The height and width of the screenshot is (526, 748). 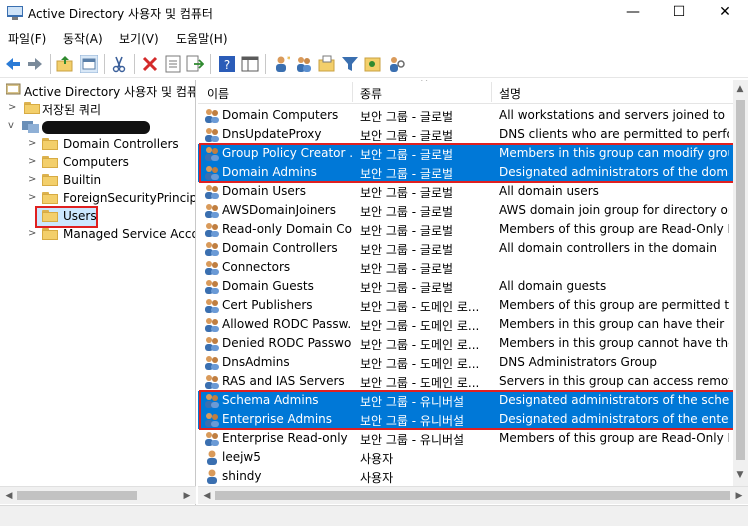 I want to click on forward-arrow-icon, so click(x=35, y=64).